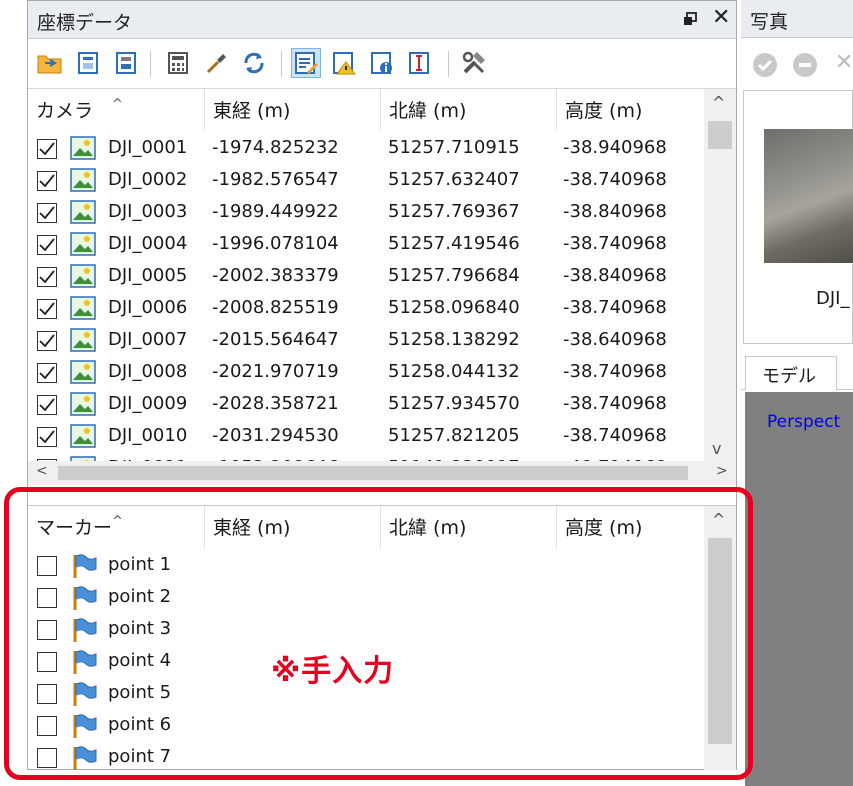 This screenshot has width=853, height=786. I want to click on info-view-icon, so click(382, 63).